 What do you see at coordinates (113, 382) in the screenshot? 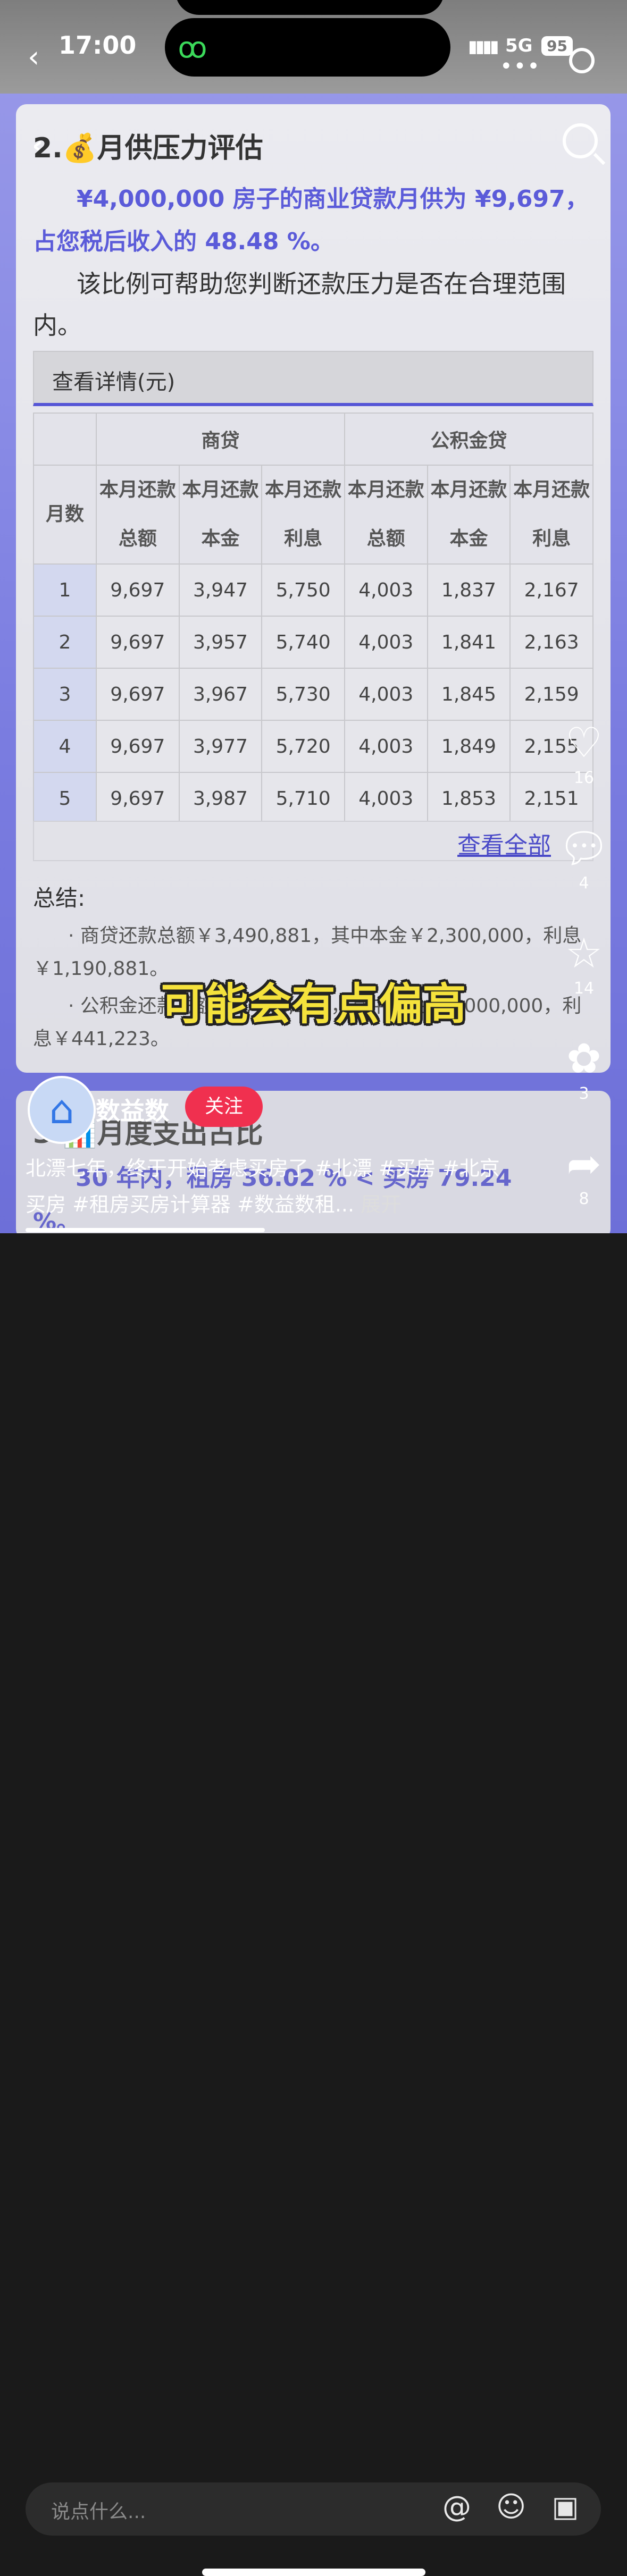
I see `details-label: 查看详情(元)` at bounding box center [113, 382].